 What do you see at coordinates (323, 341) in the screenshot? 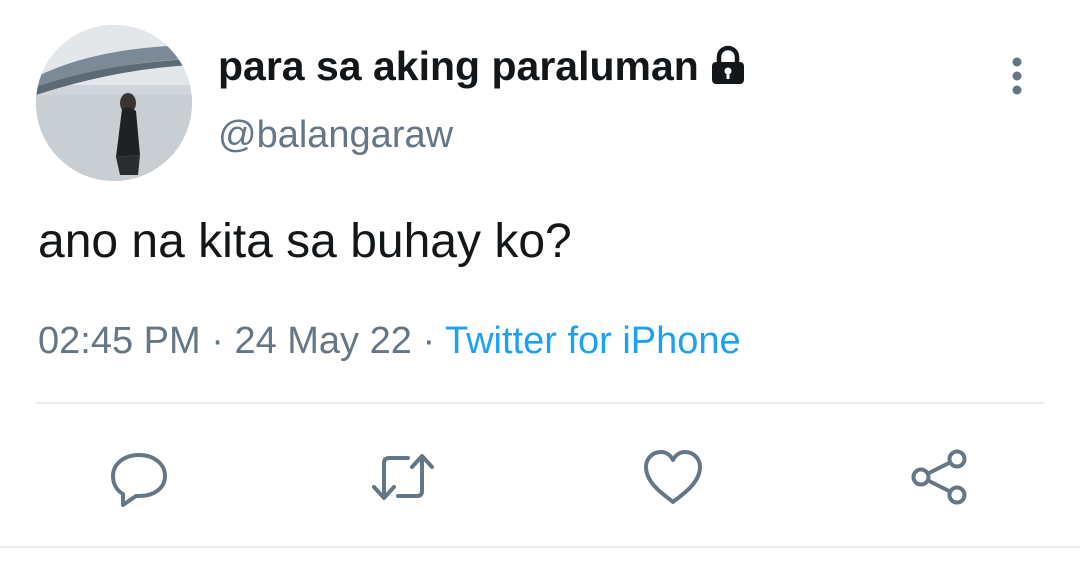
I see `tweet-date: 24 May 22` at bounding box center [323, 341].